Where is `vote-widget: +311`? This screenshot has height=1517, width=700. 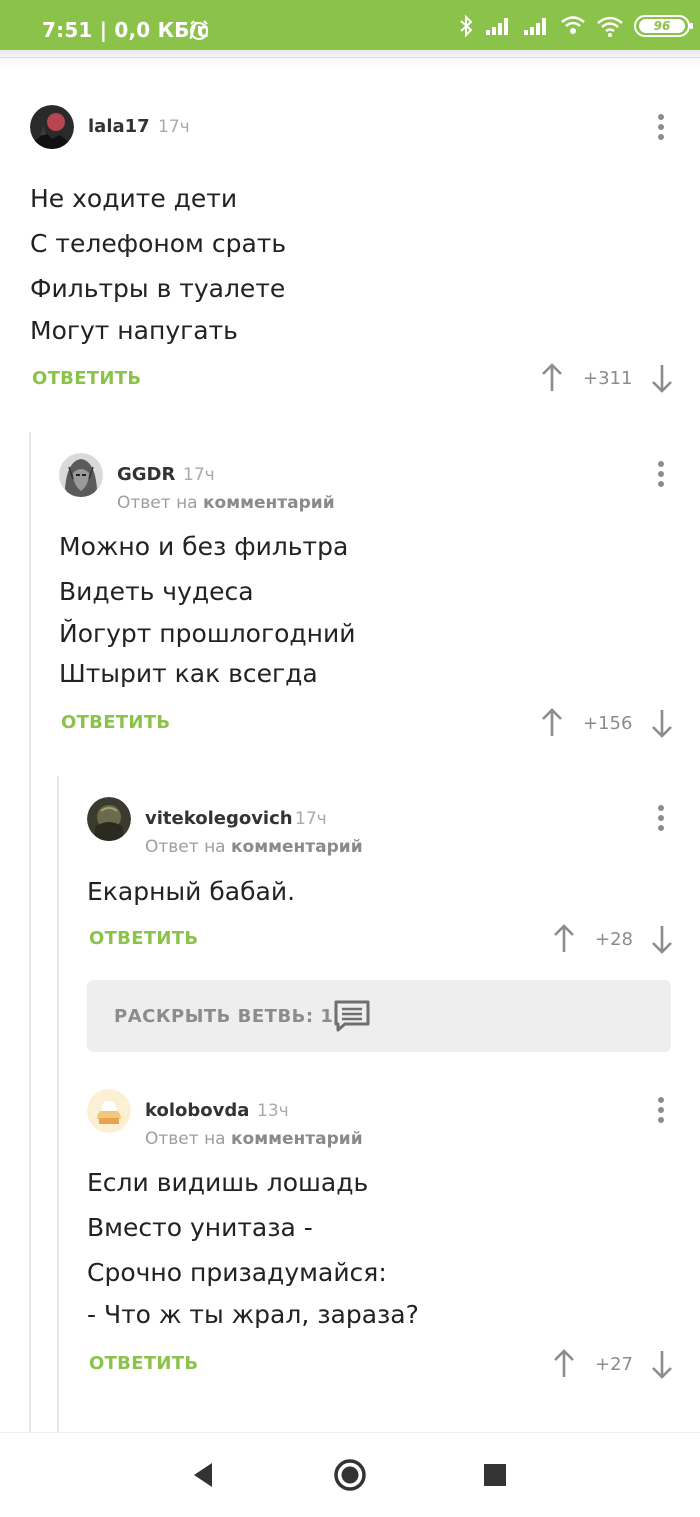 vote-widget: +311 is located at coordinates (610, 378).